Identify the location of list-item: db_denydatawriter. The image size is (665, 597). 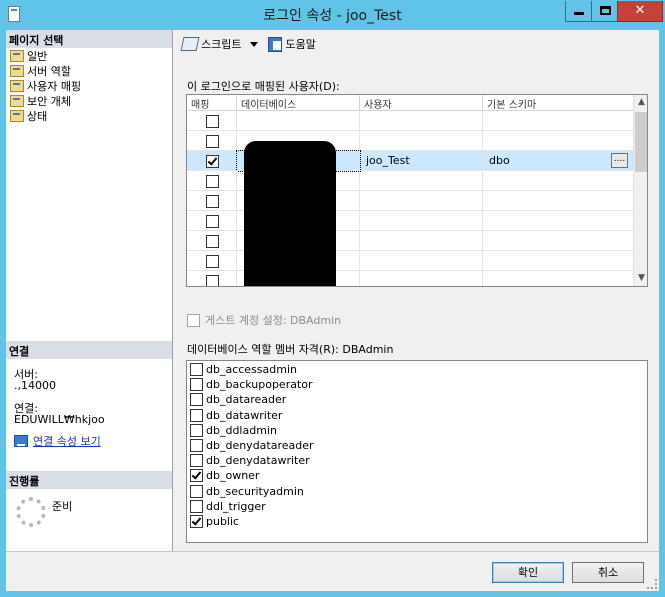
(250, 460).